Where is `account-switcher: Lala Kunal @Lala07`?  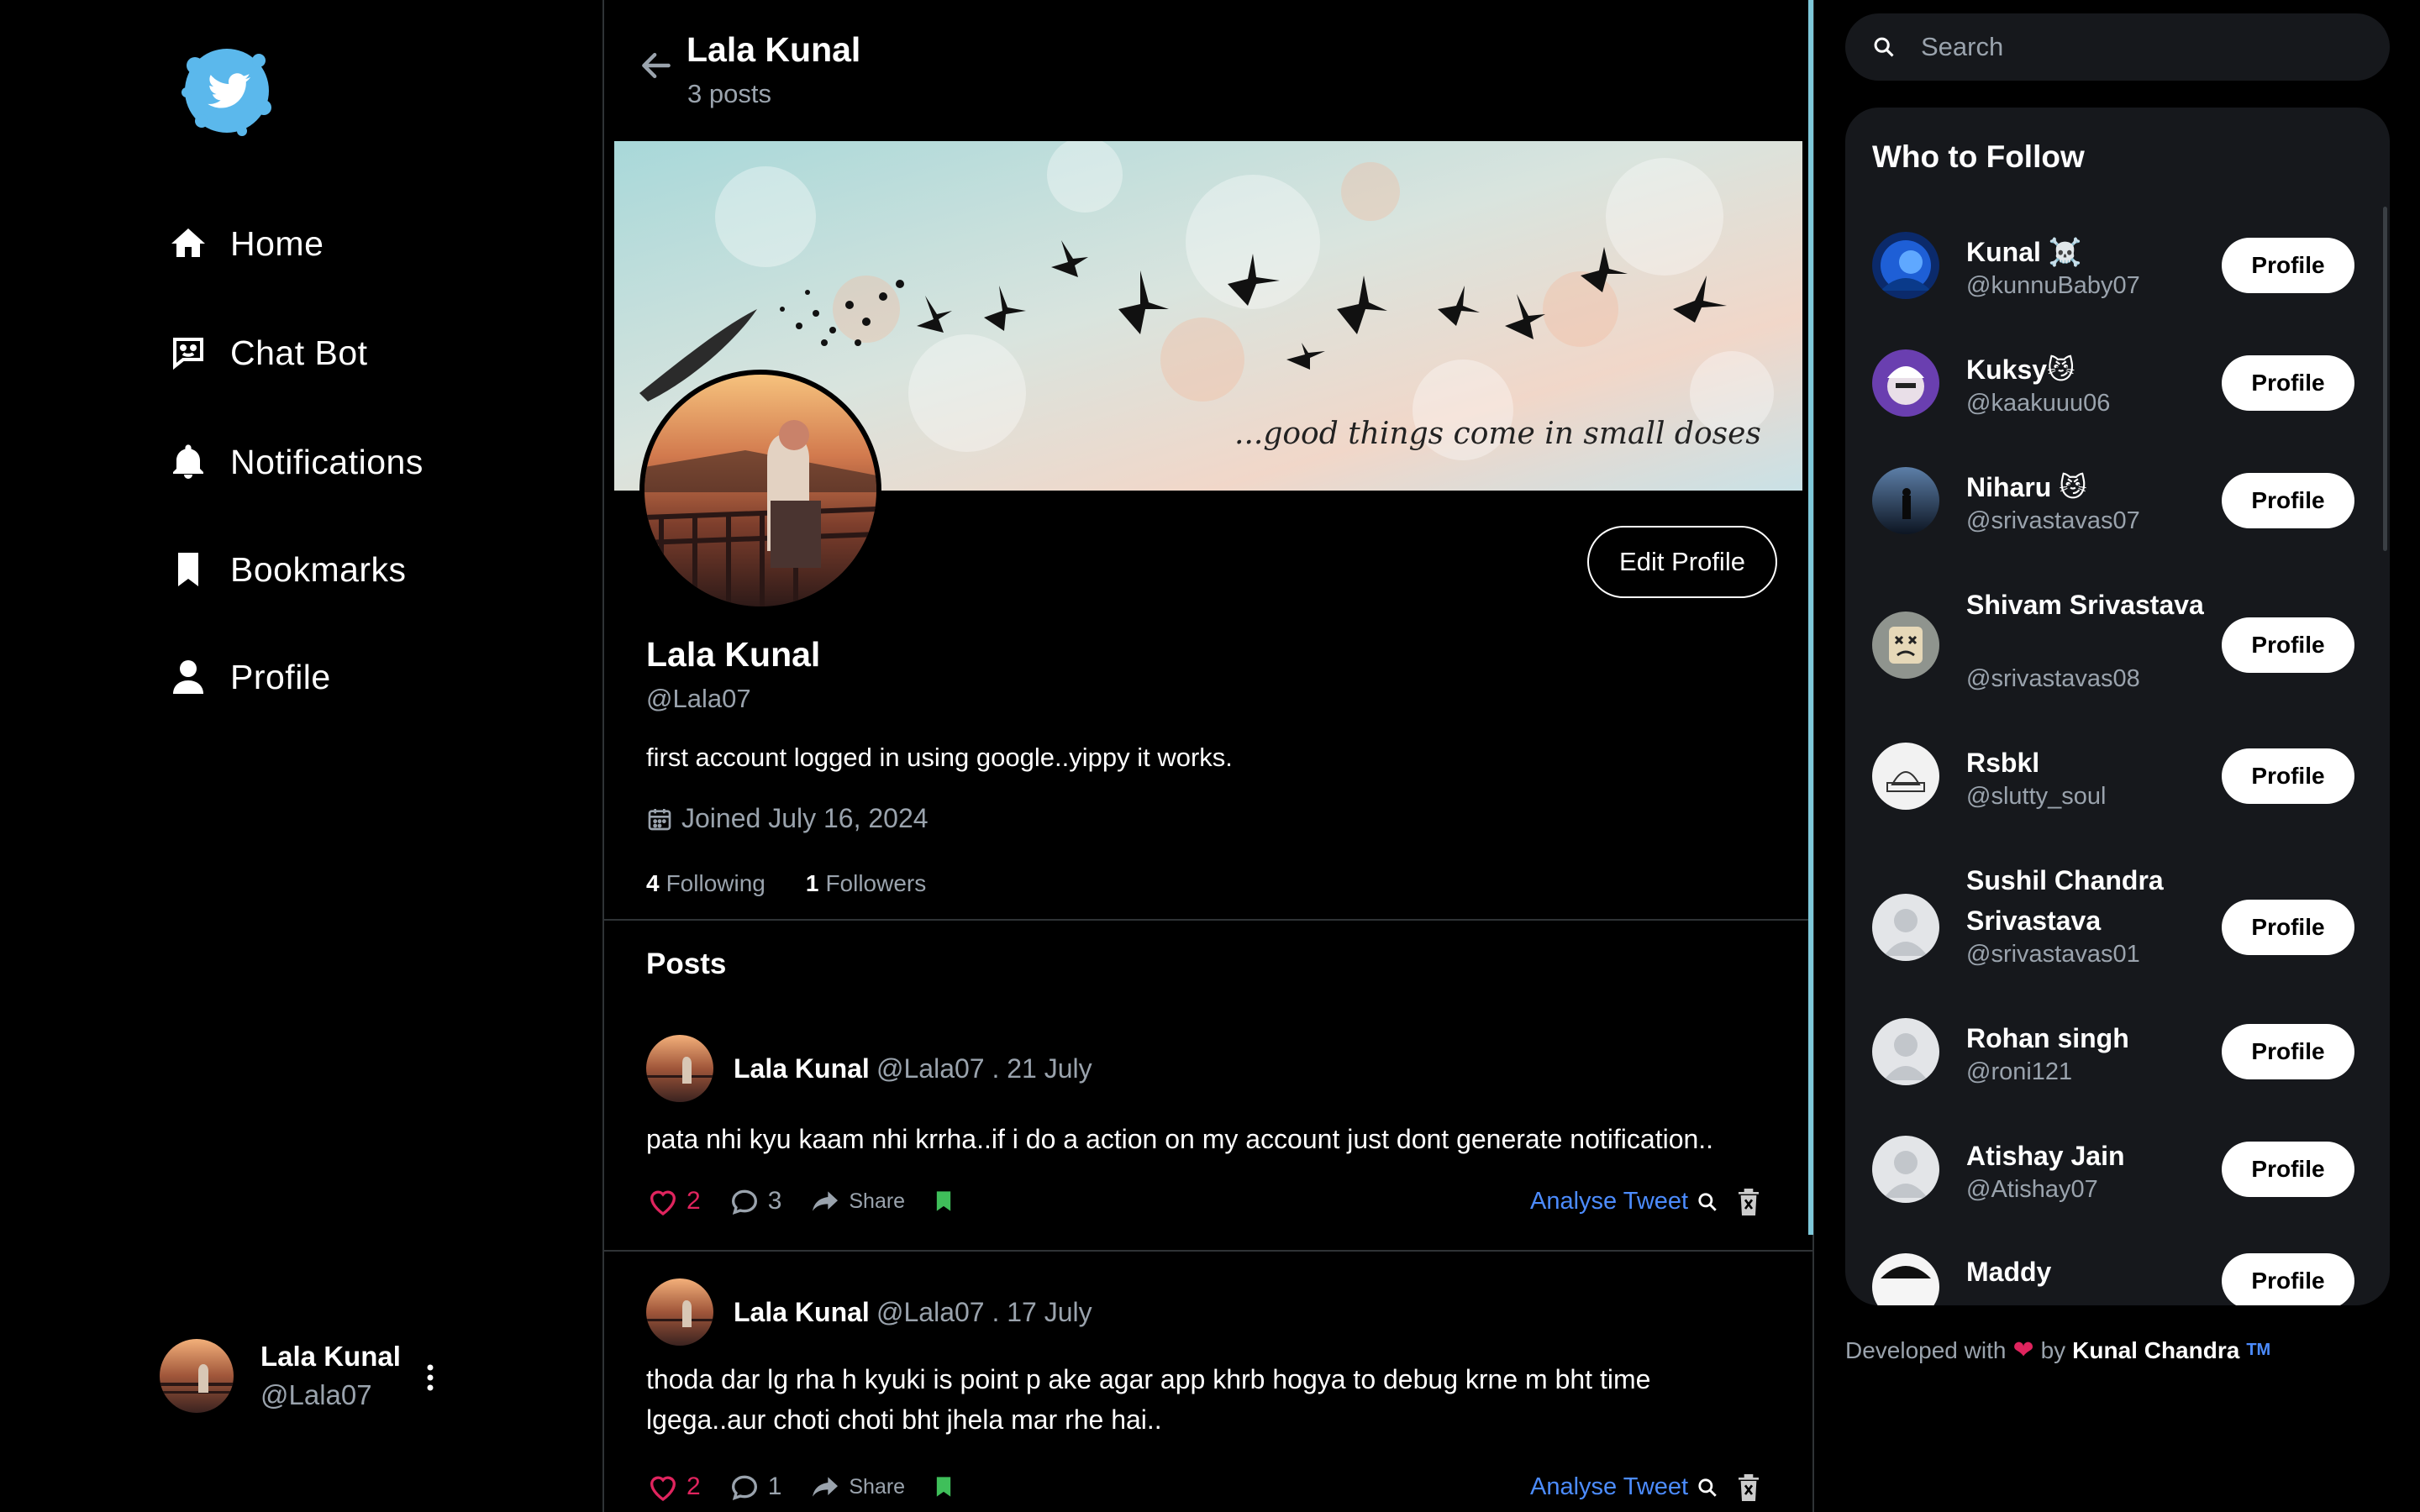 account-switcher: Lala Kunal @Lala07 is located at coordinates (297, 1376).